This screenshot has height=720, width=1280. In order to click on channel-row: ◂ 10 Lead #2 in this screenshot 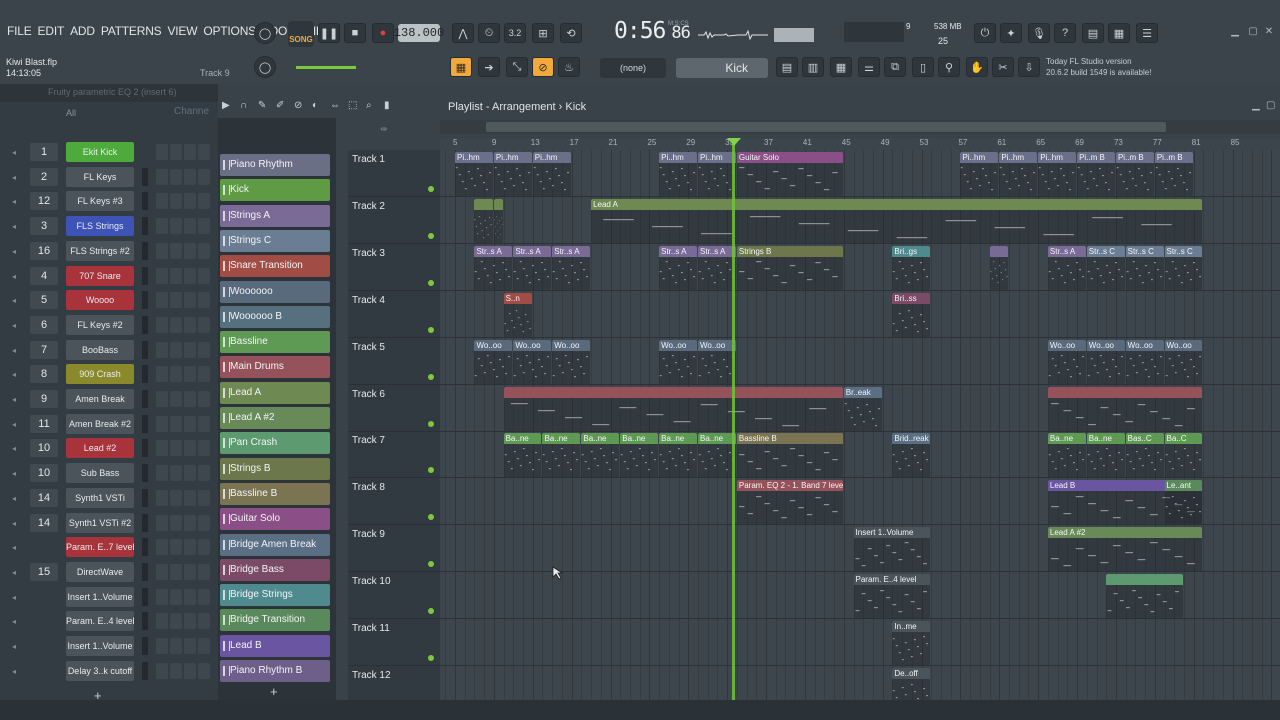, I will do `click(109, 448)`.